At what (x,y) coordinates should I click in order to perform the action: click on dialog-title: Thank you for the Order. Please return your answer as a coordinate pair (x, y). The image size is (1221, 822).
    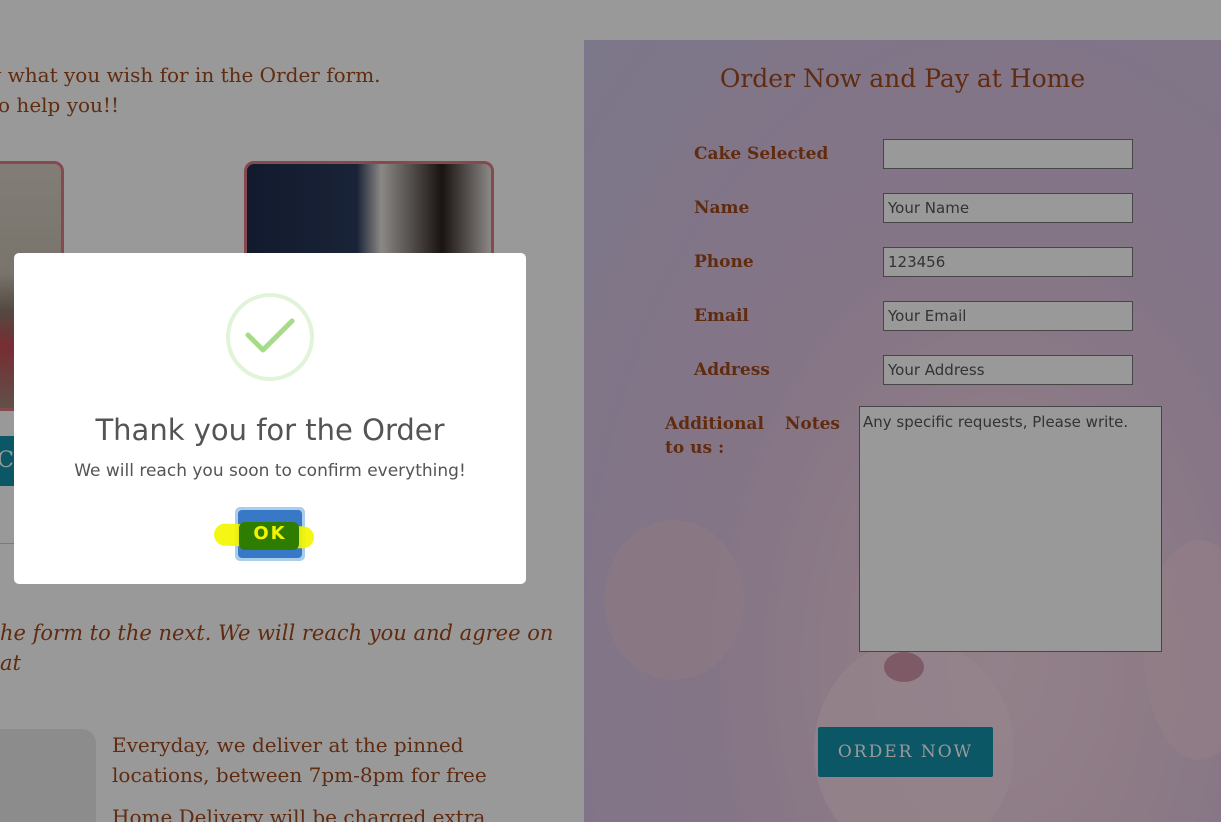
    Looking at the image, I should click on (270, 430).